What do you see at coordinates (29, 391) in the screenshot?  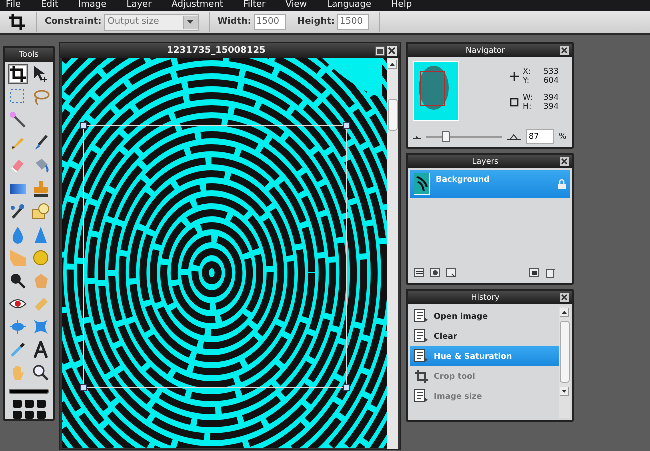 I see `color-swatch` at bounding box center [29, 391].